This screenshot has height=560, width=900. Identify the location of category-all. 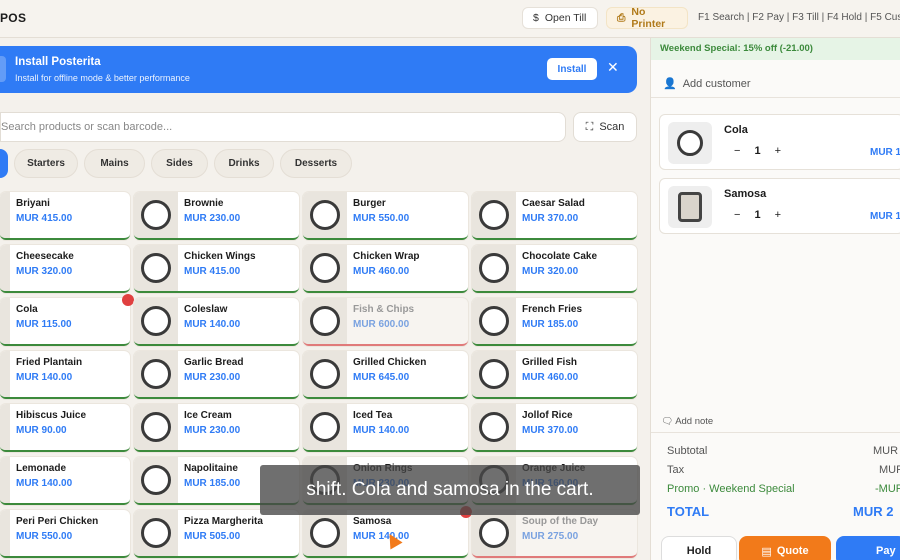
(4, 163).